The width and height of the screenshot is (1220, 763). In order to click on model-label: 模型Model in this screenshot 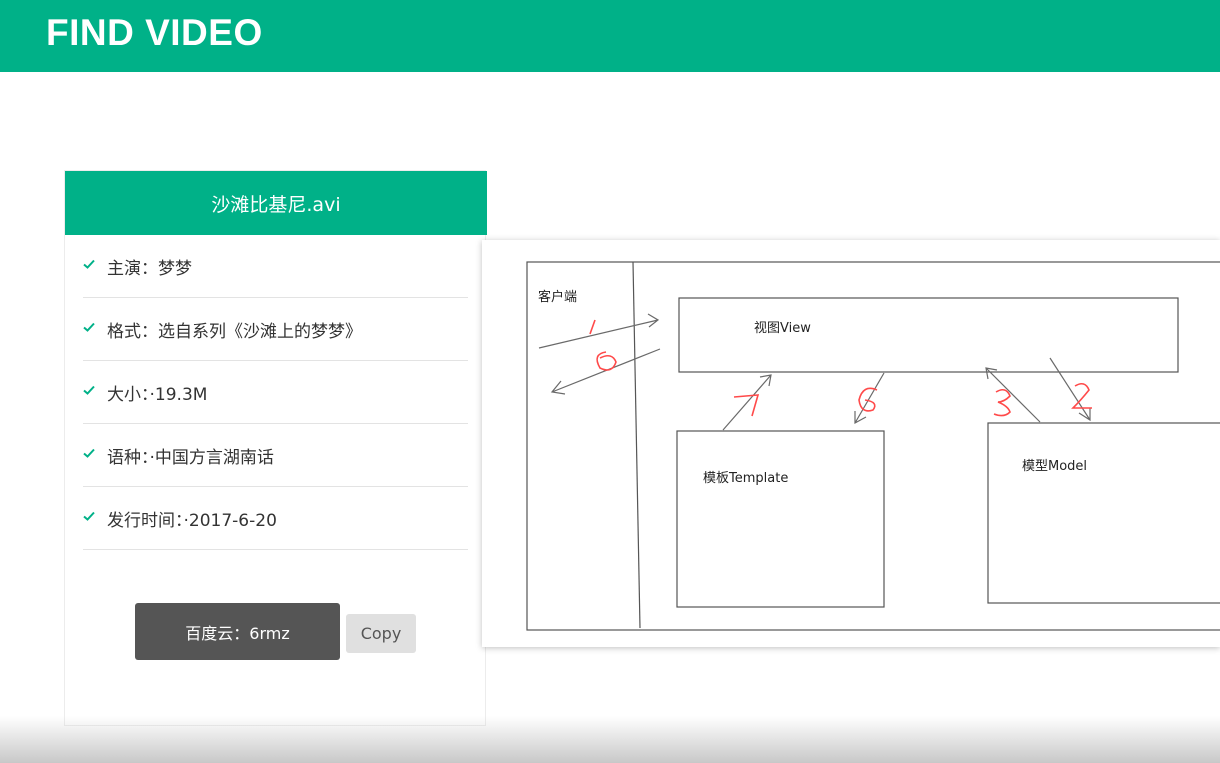, I will do `click(1055, 466)`.